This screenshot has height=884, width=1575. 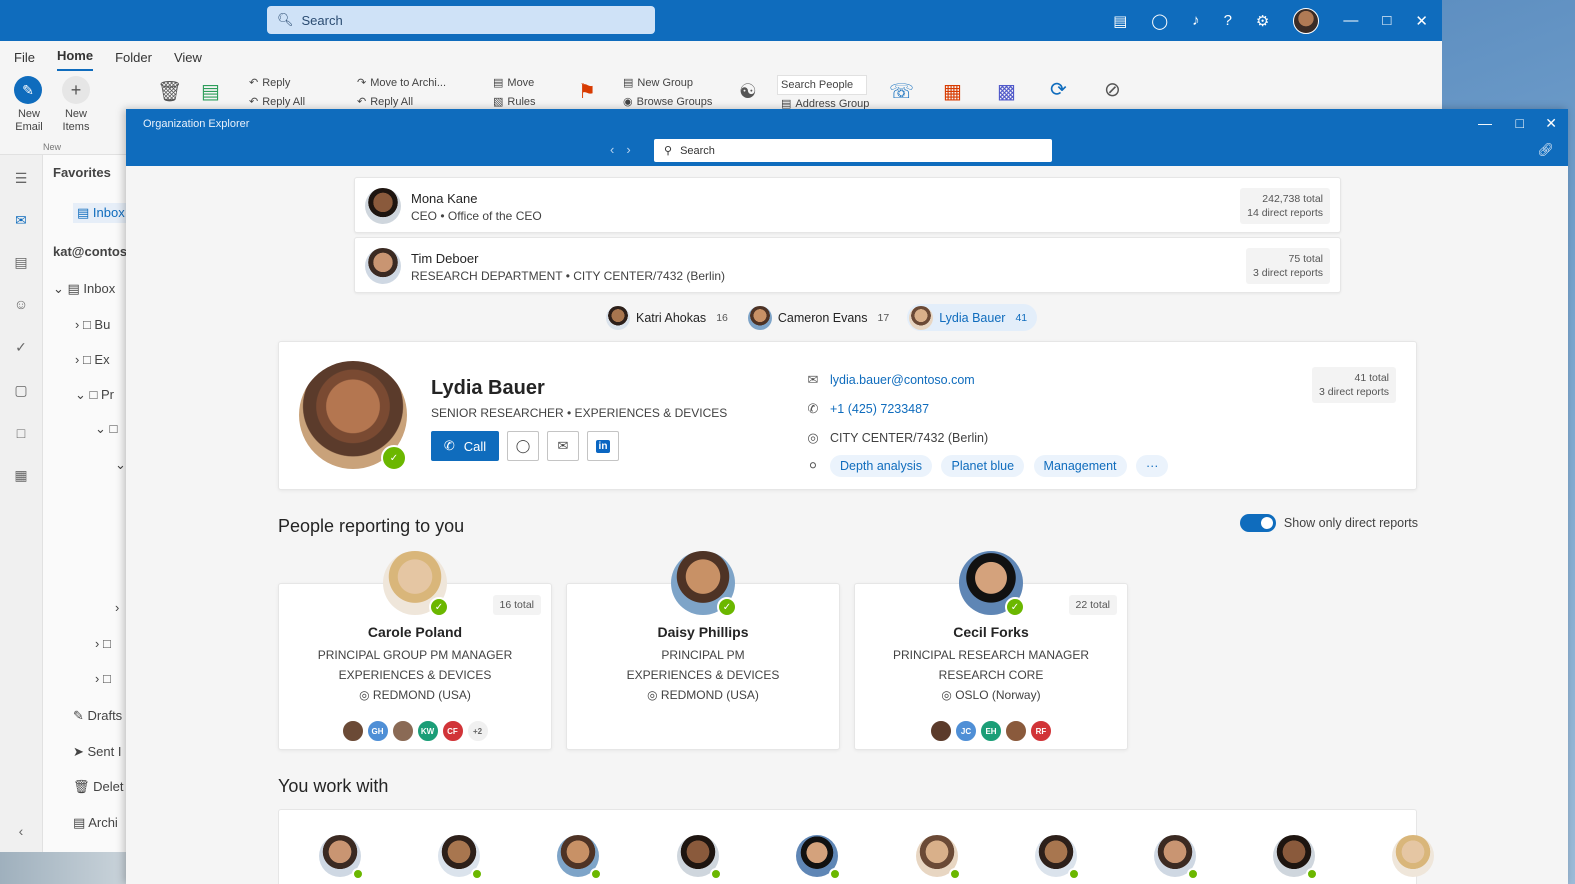 I want to click on mail-icon: ✉, so click(x=21, y=220).